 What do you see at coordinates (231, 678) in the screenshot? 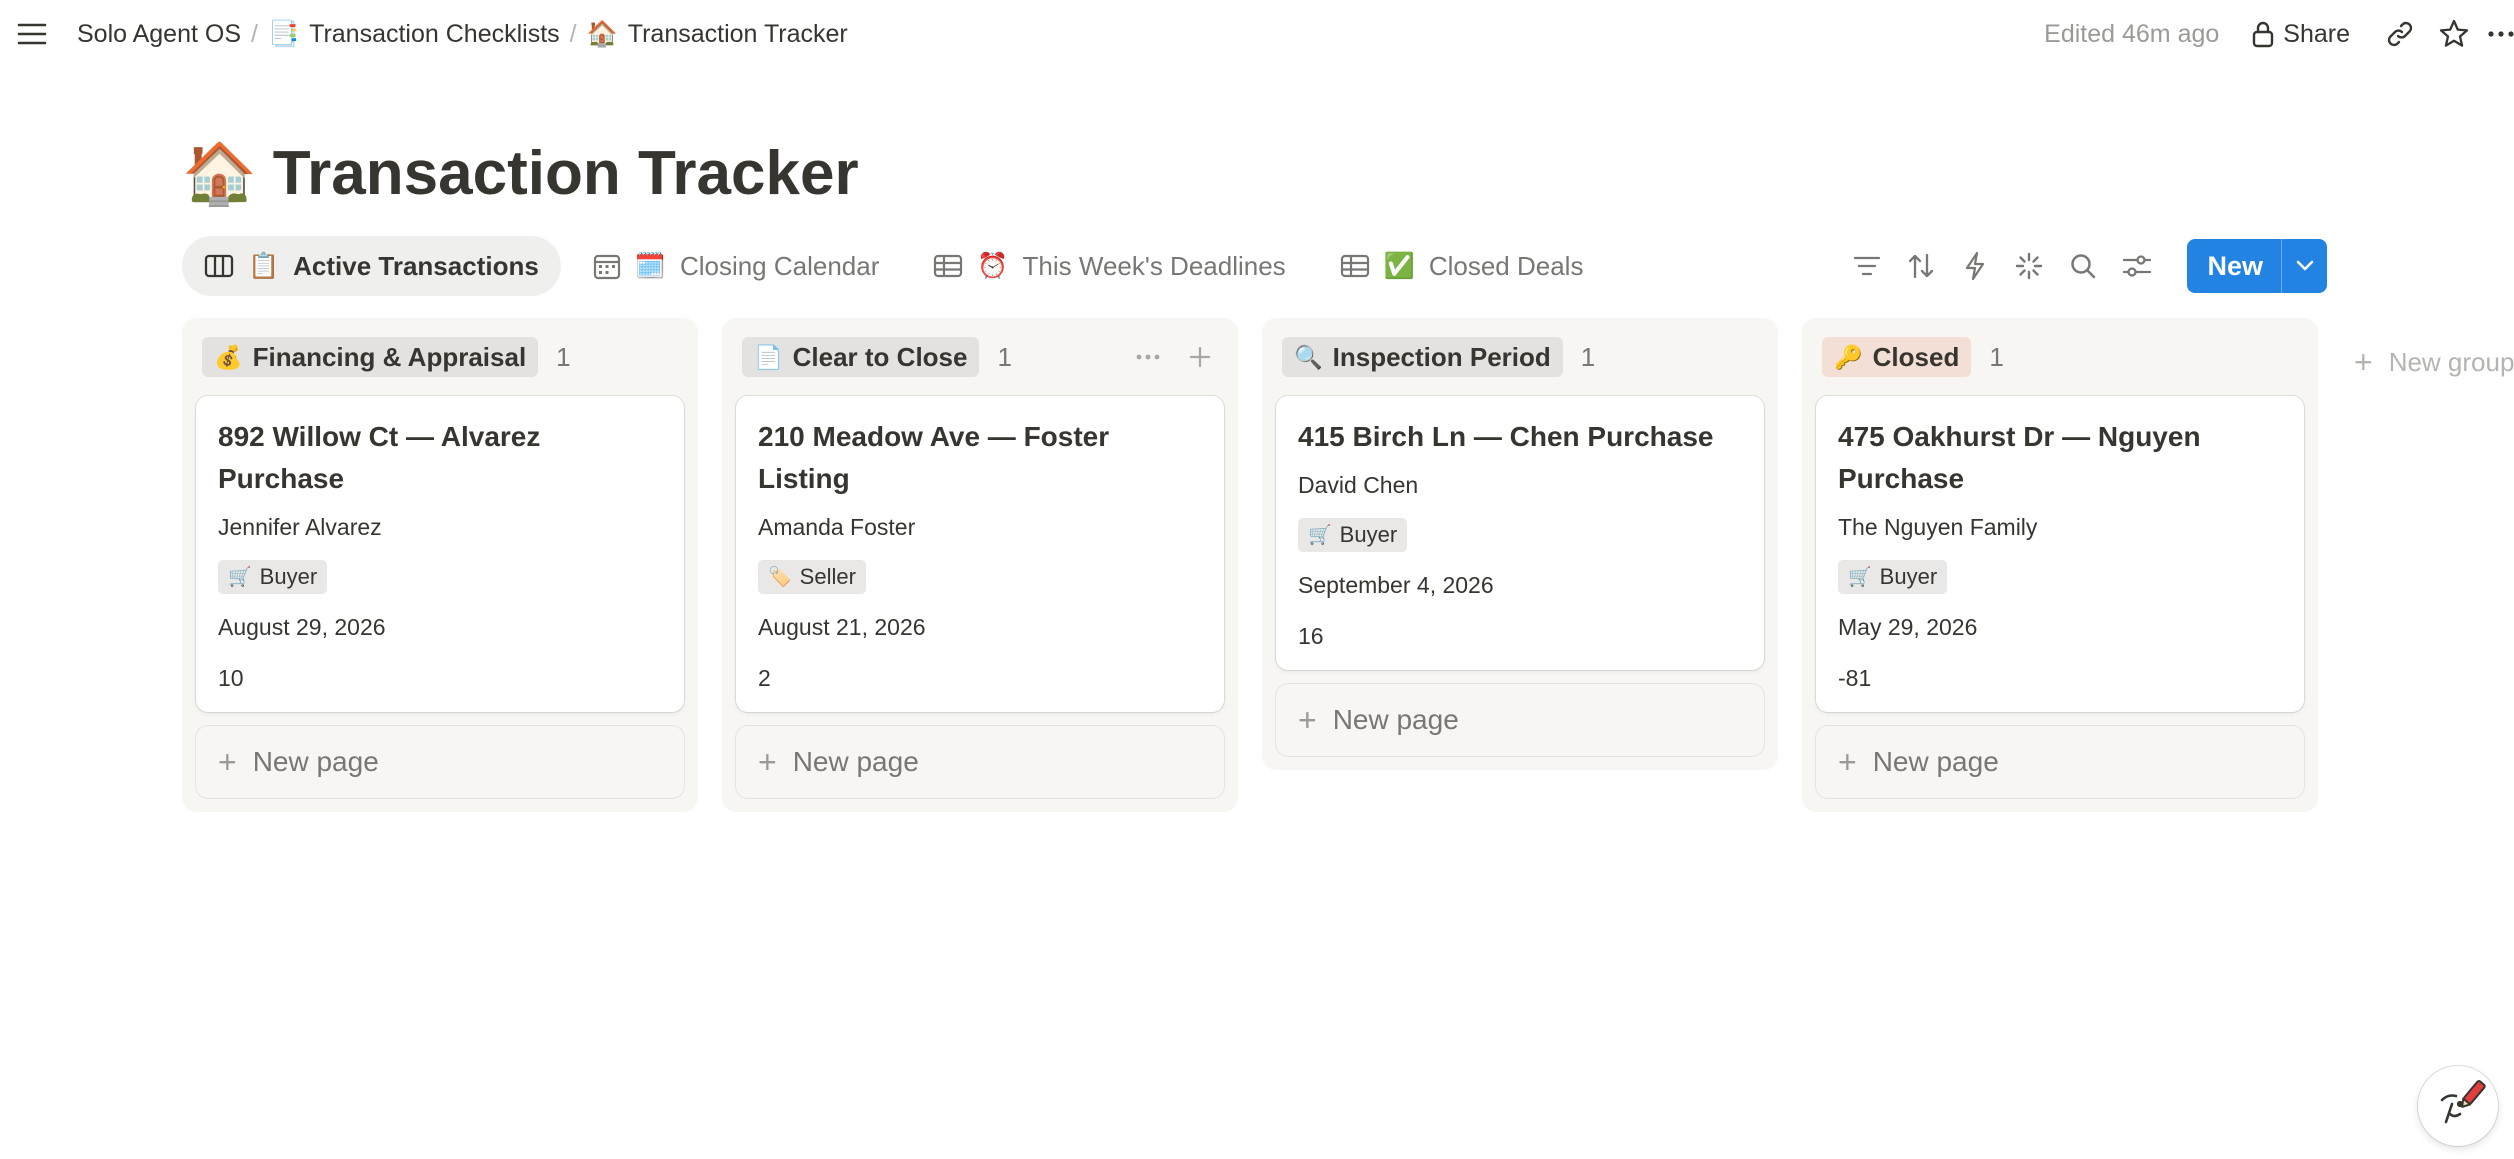
I see `card-days-to-close: 10` at bounding box center [231, 678].